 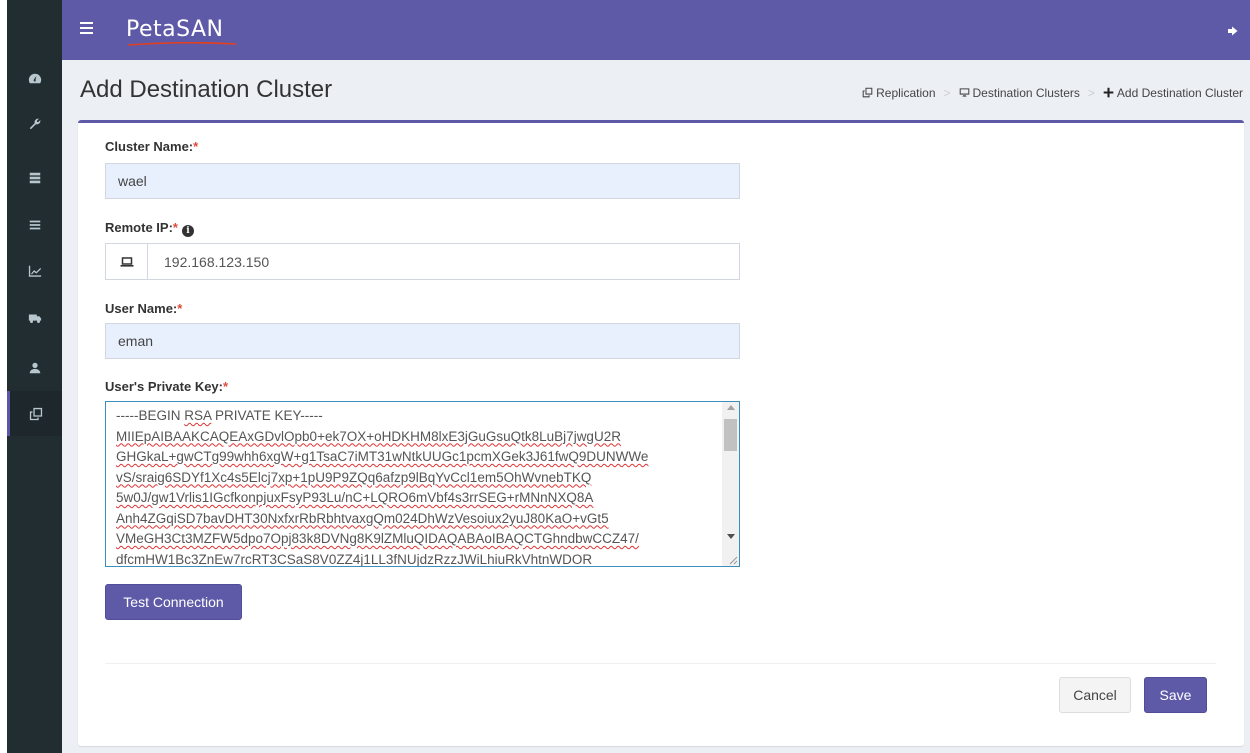 I want to click on user-icon, so click(x=34, y=367).